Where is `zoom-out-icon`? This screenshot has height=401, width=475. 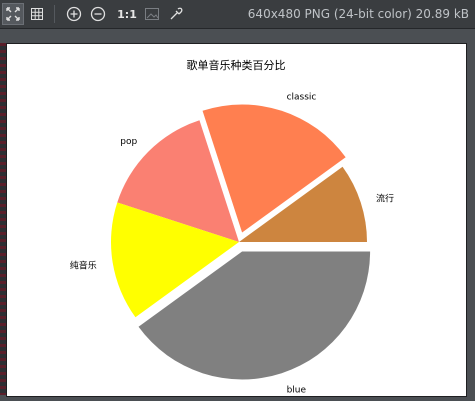 zoom-out-icon is located at coordinates (98, 14).